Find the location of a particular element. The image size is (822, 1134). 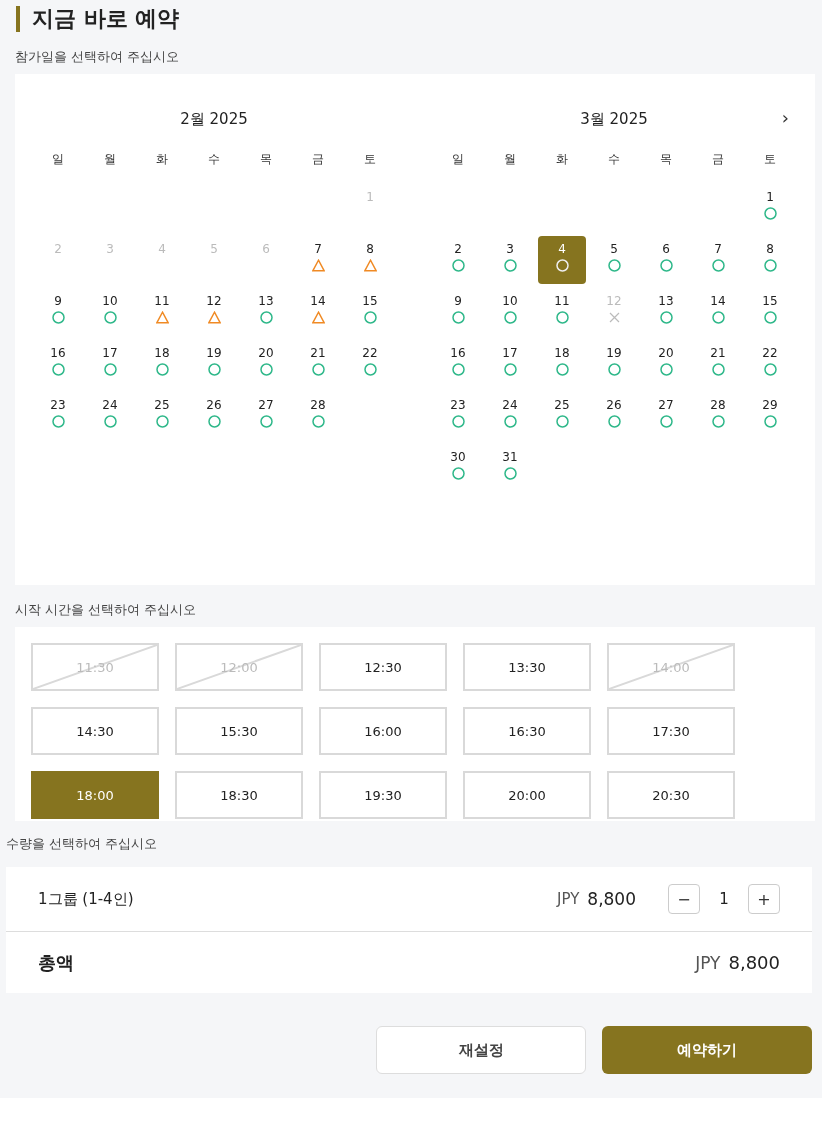

calendar-day: 31 is located at coordinates (510, 468).